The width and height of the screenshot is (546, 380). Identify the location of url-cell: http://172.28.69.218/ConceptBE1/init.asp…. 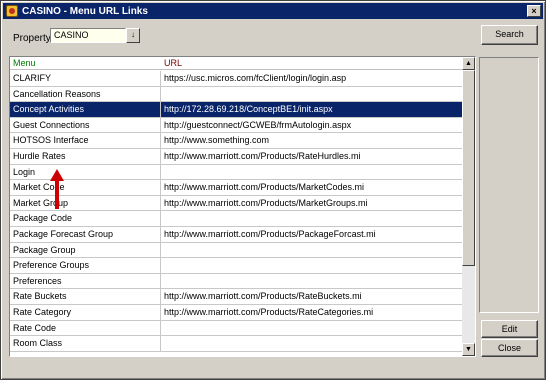
(311, 109).